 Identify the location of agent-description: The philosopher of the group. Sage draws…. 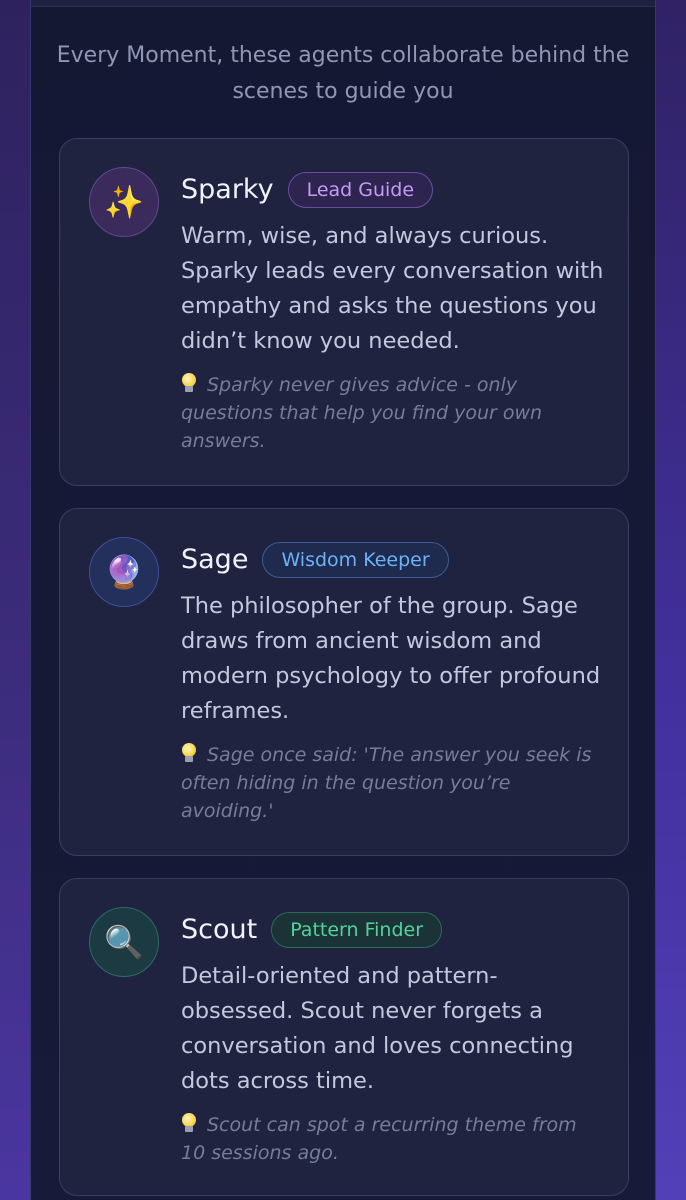
(391, 658).